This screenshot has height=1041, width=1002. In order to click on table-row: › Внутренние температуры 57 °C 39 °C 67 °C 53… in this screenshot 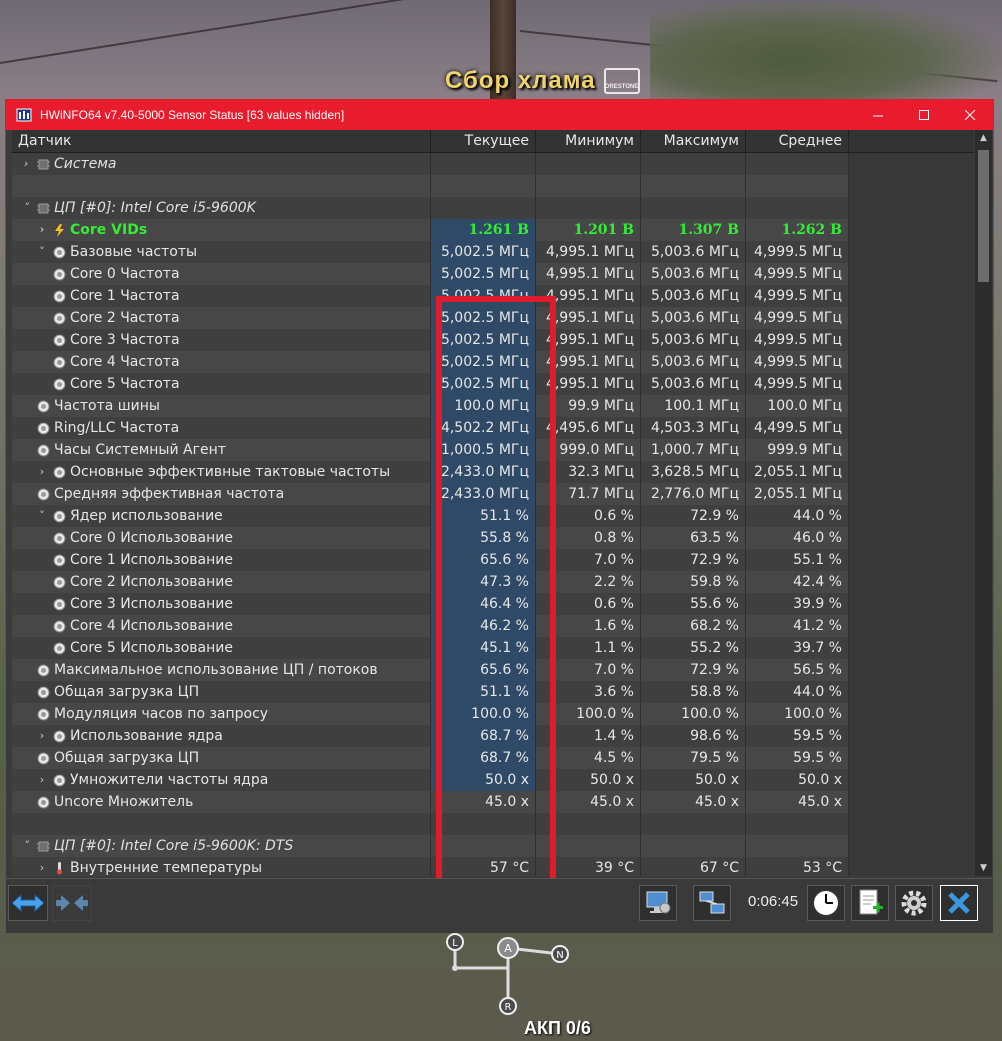, I will do `click(493, 866)`.